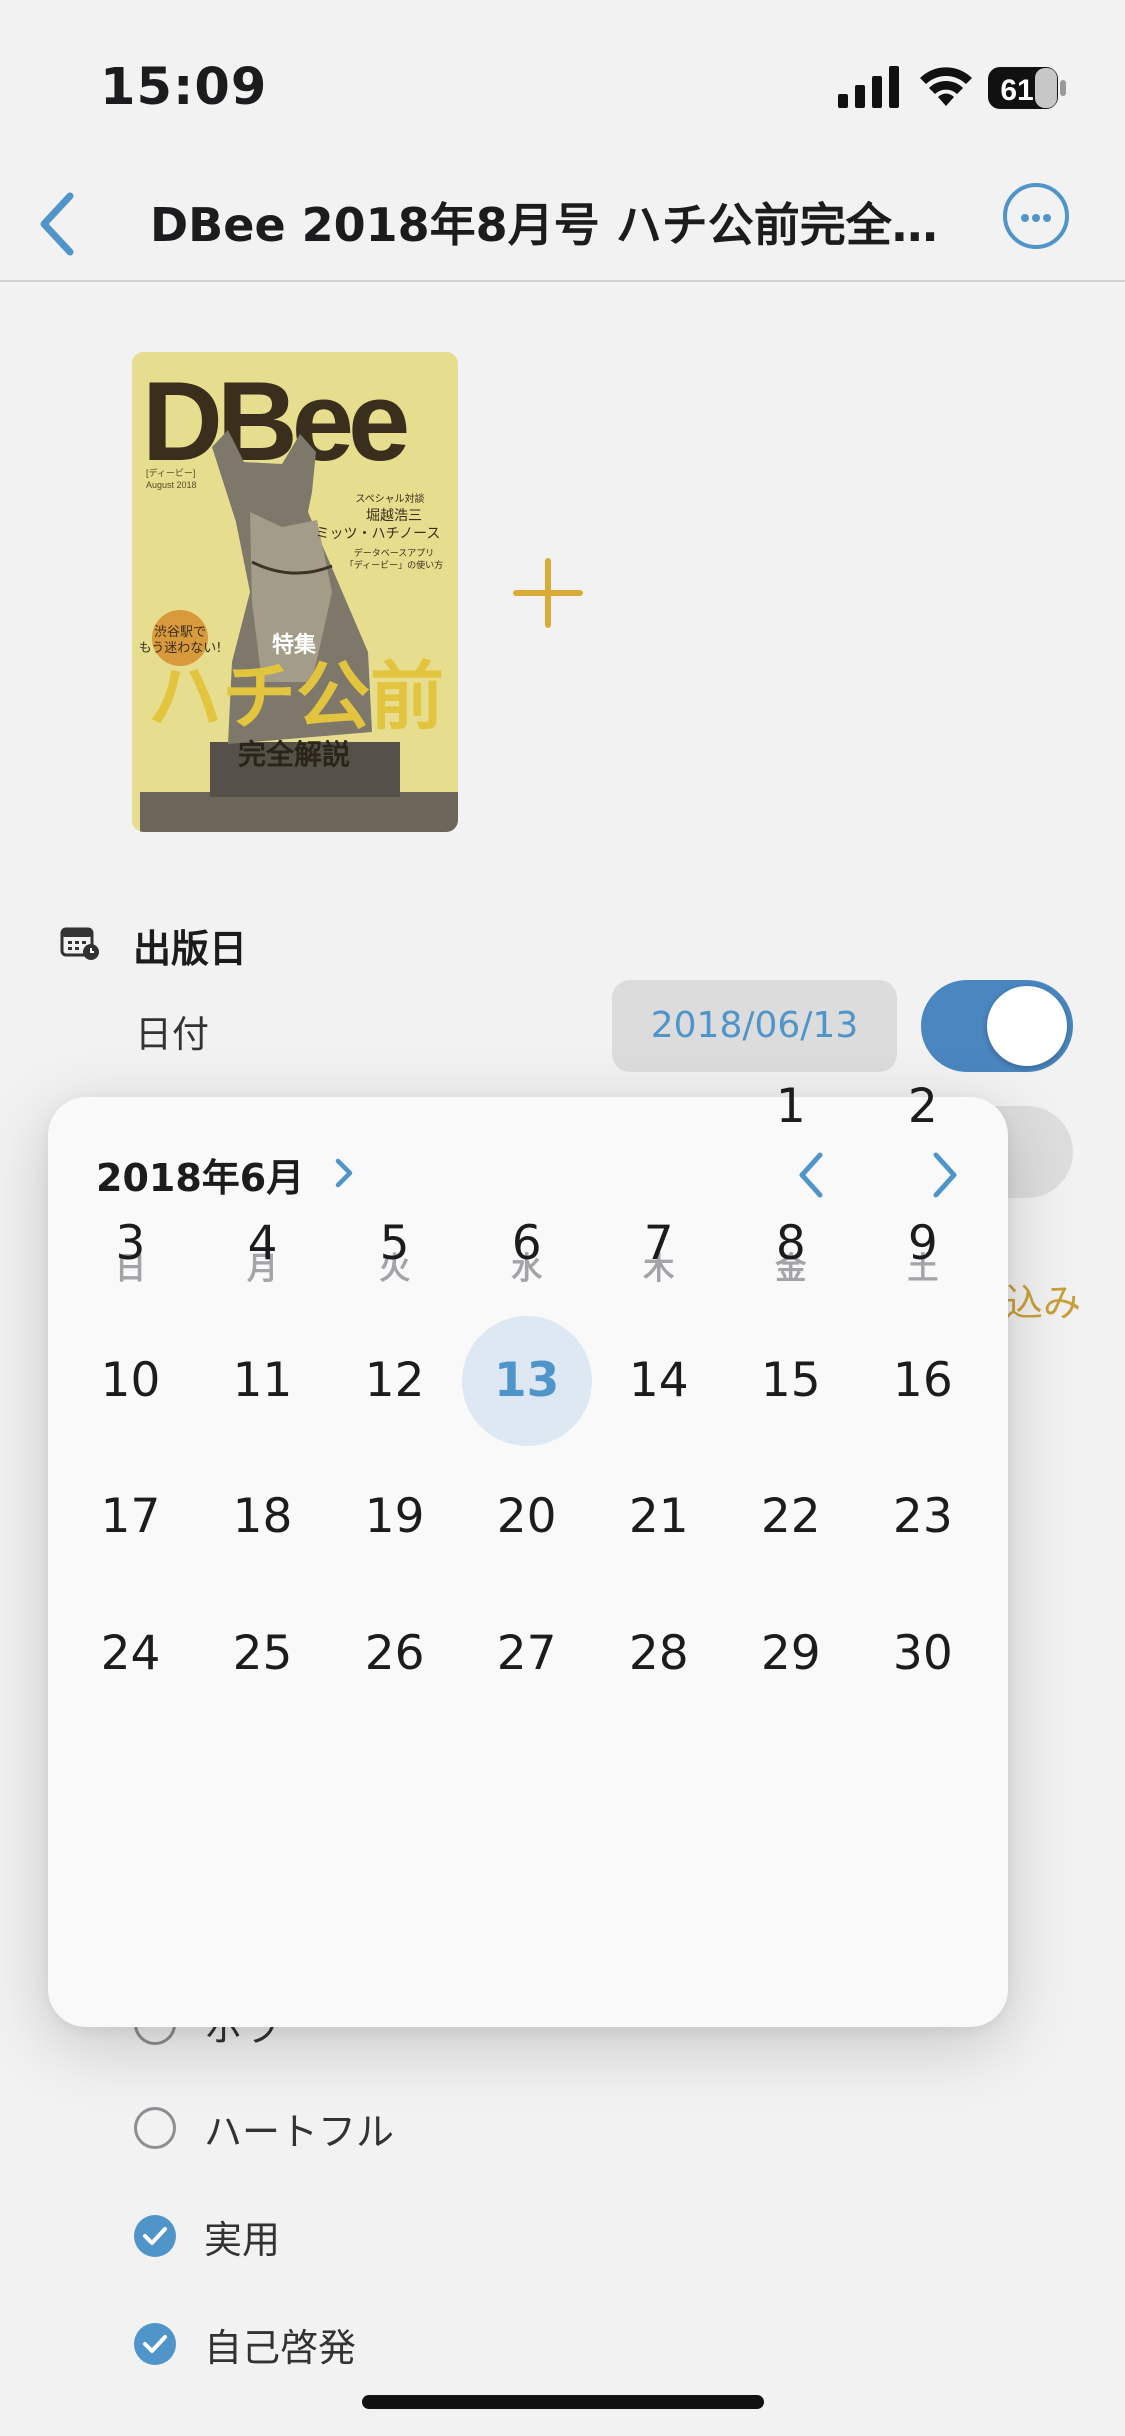 This screenshot has width=1125, height=2436. I want to click on toggle-knob, so click(1027, 1026).